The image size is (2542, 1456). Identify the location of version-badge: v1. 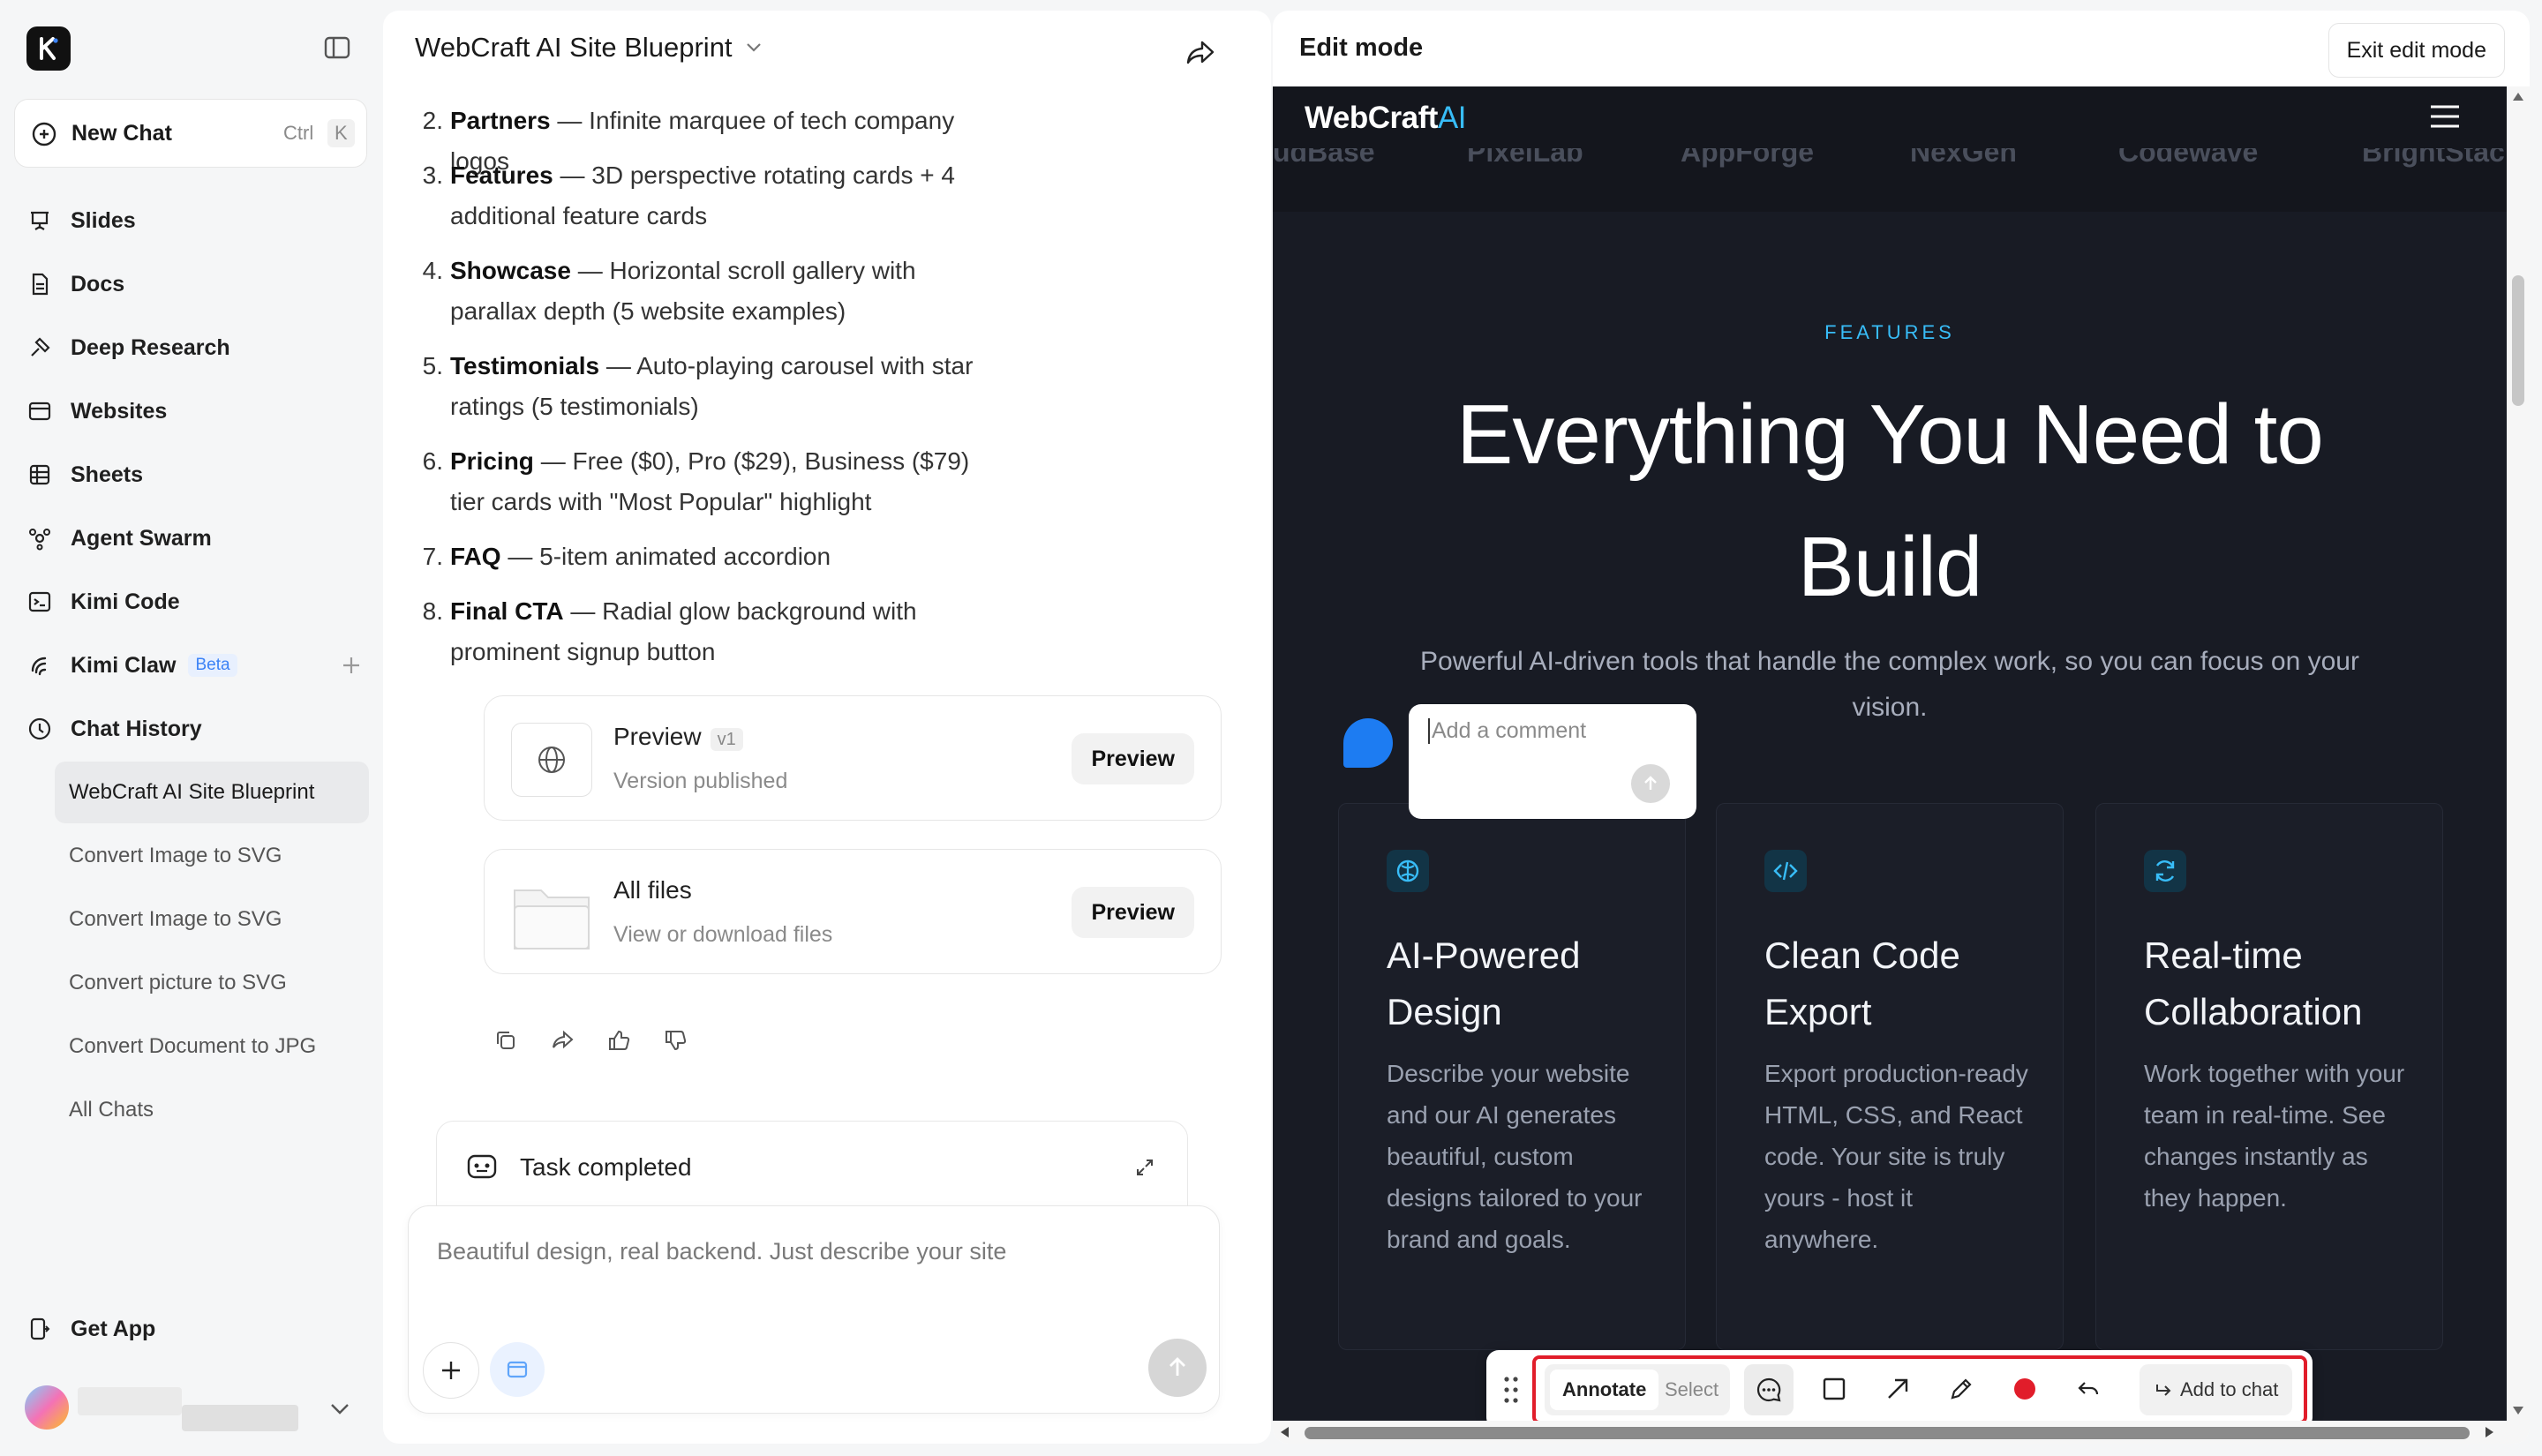
(726, 739).